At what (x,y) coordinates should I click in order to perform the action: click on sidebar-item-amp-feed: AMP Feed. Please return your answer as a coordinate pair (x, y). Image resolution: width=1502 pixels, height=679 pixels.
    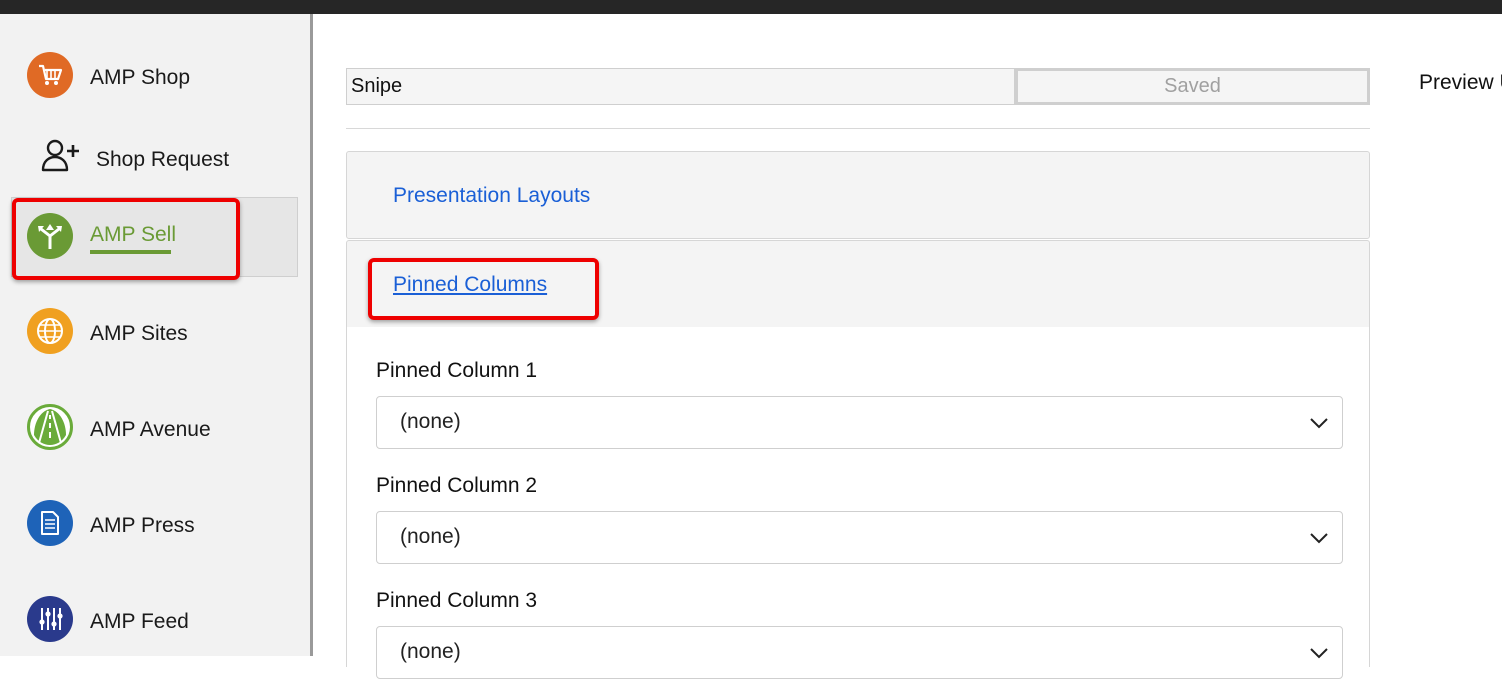
    Looking at the image, I should click on (150, 620).